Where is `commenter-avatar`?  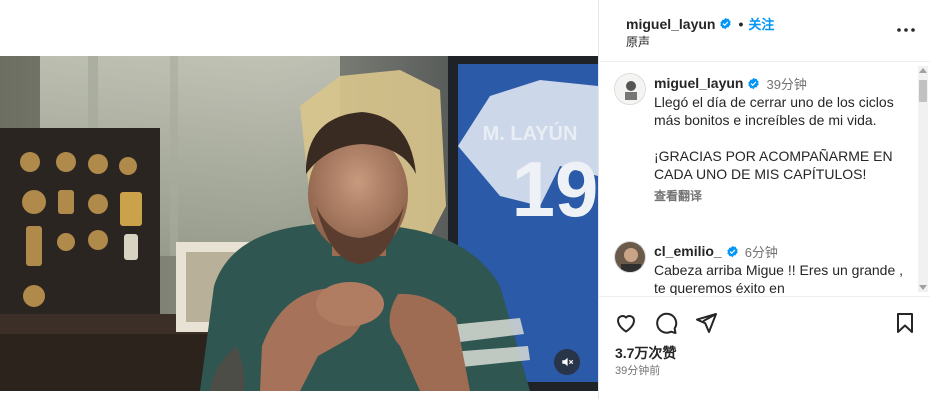
commenter-avatar is located at coordinates (630, 257).